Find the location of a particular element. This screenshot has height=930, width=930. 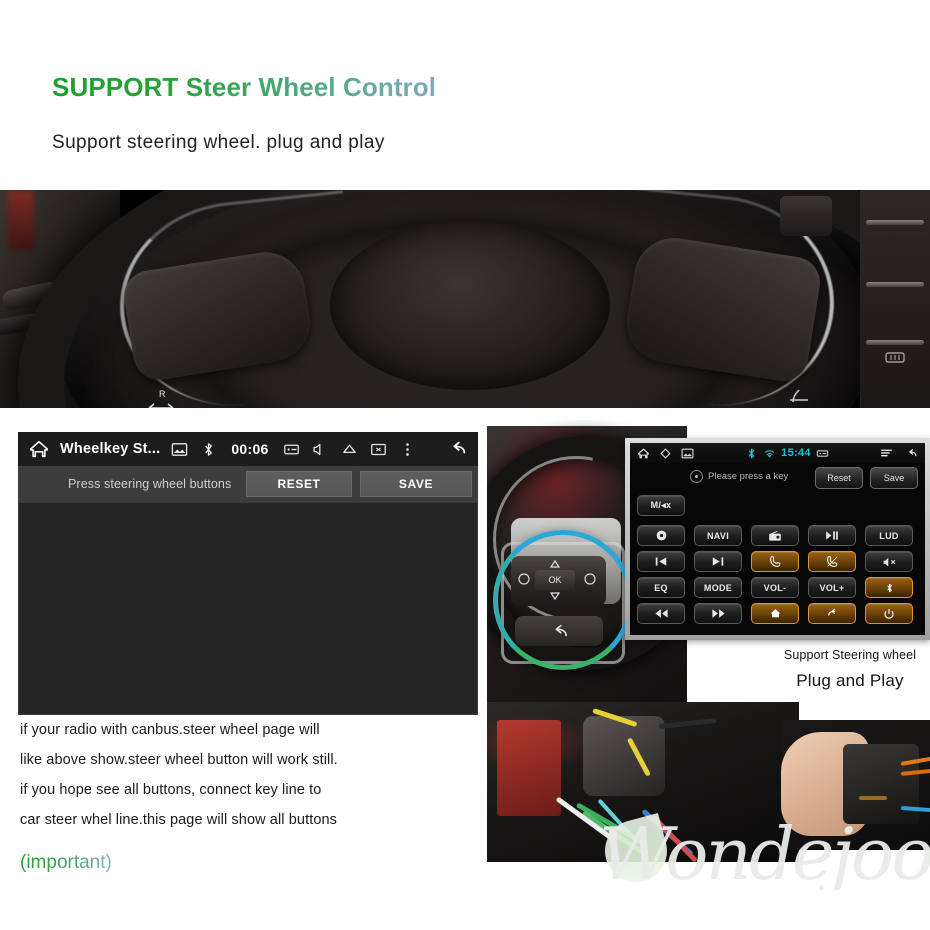

radio-key-play-pause is located at coordinates (832, 535).